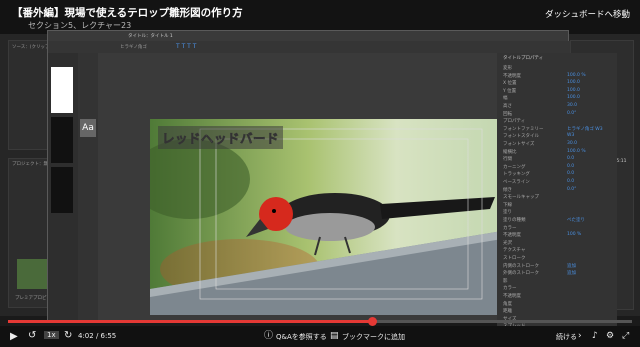 The width and height of the screenshot is (640, 347). What do you see at coordinates (514, 258) in the screenshot?
I see `prop-name: ストローク` at bounding box center [514, 258].